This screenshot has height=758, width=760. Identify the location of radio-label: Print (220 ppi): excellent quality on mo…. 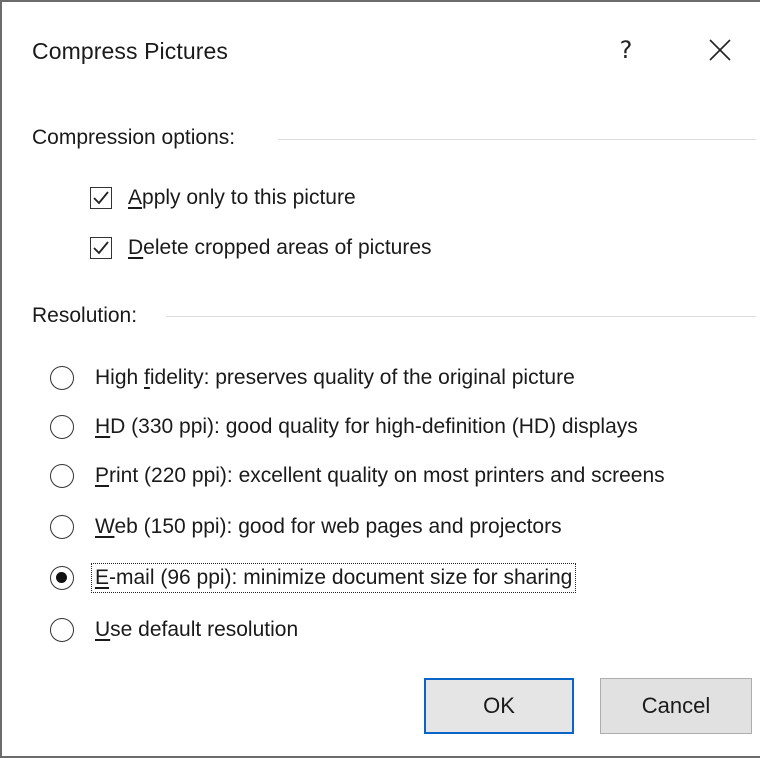
(380, 475).